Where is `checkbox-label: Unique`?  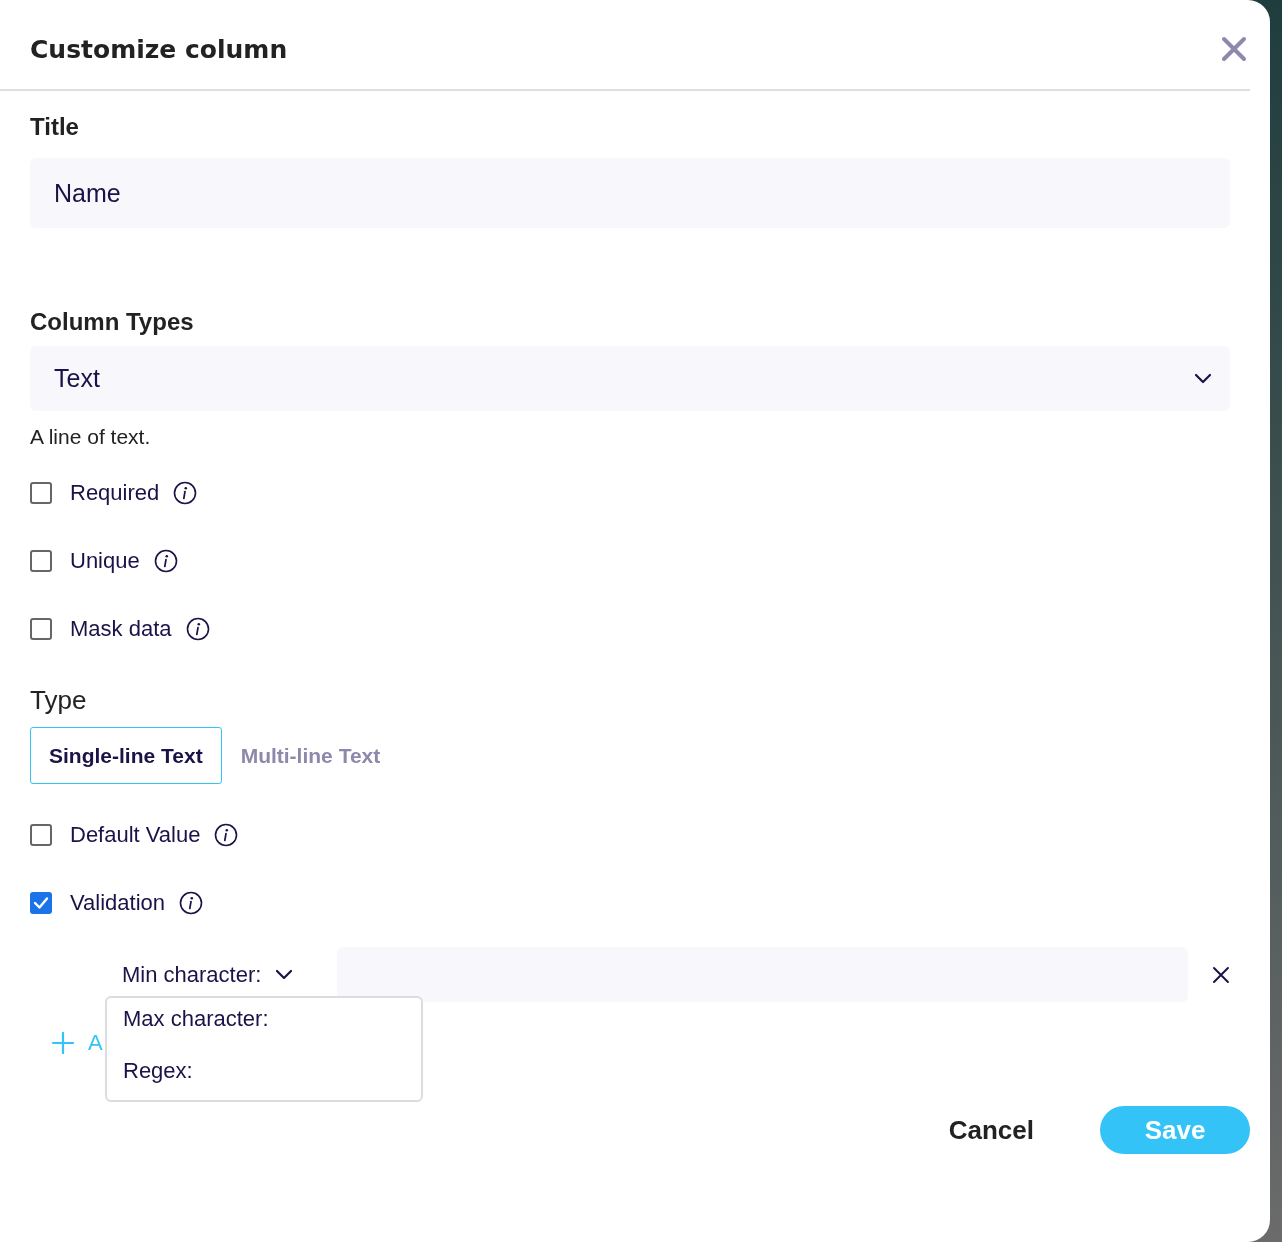 checkbox-label: Unique is located at coordinates (105, 561).